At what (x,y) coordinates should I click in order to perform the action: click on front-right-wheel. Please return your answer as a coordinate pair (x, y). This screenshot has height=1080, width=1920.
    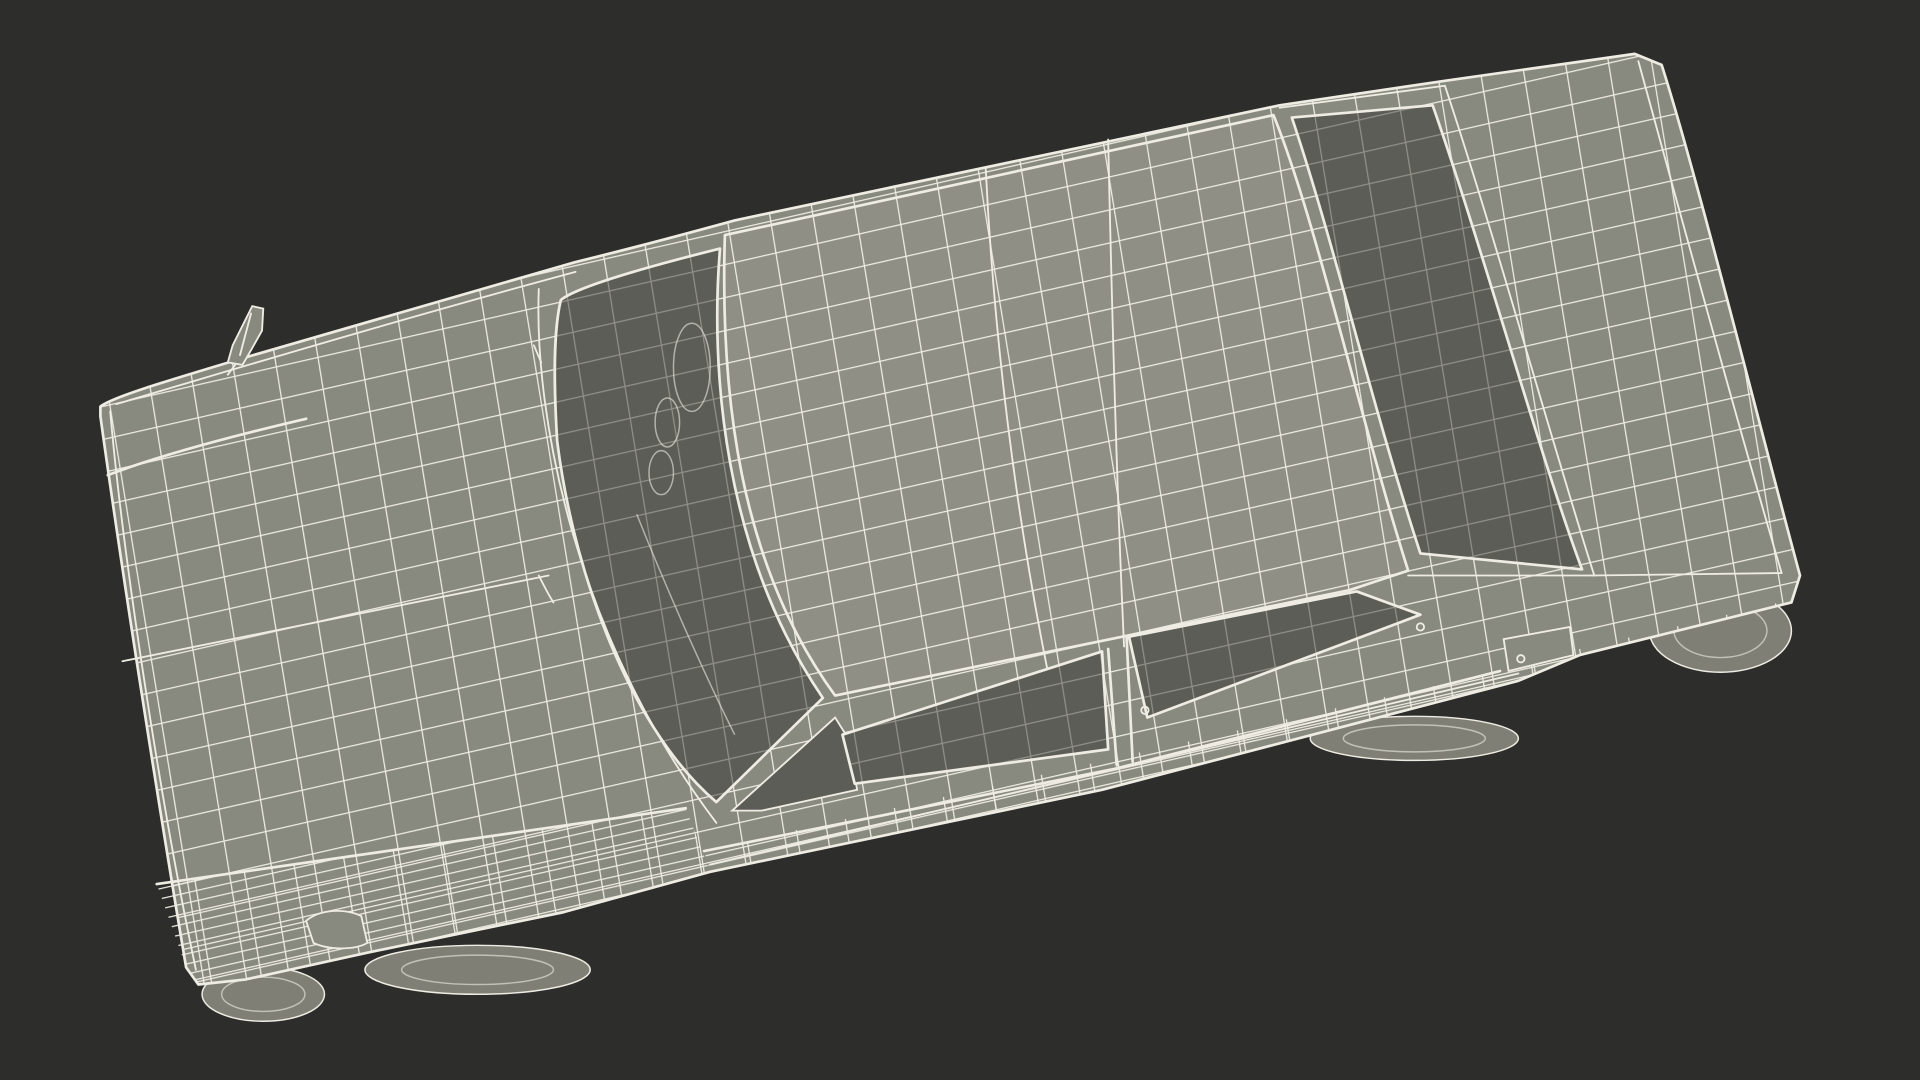
    Looking at the image, I should click on (477, 970).